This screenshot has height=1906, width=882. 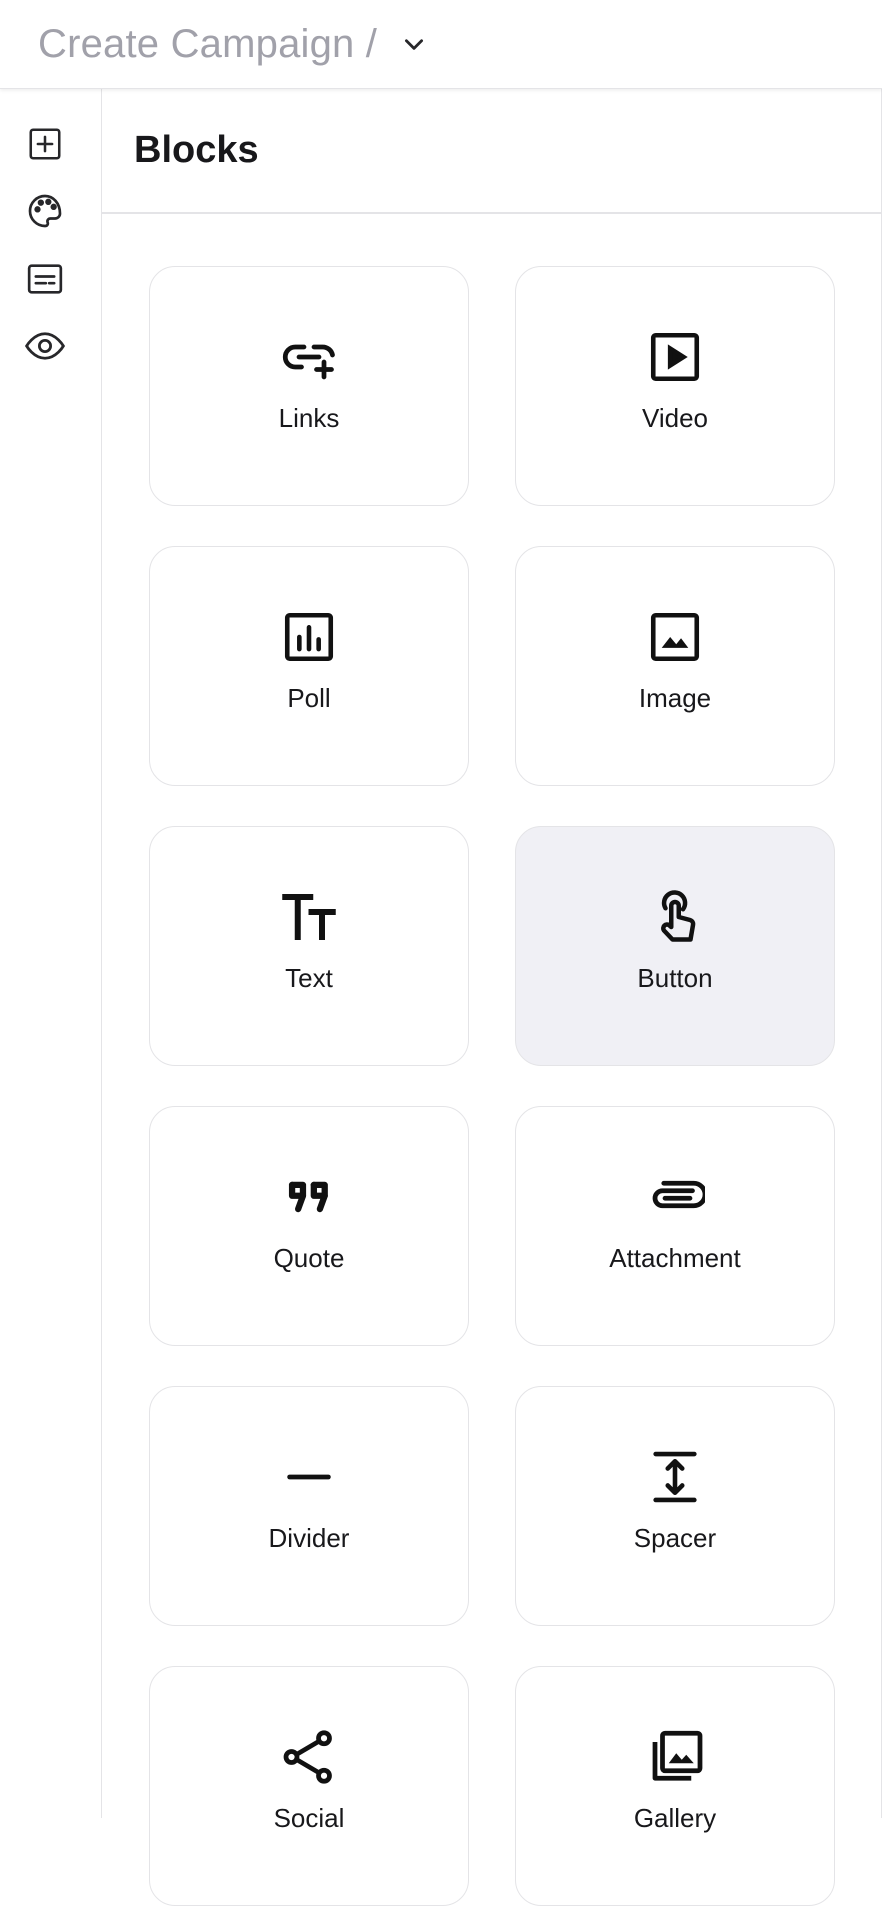 I want to click on panel-title: Blocks, so click(x=196, y=150).